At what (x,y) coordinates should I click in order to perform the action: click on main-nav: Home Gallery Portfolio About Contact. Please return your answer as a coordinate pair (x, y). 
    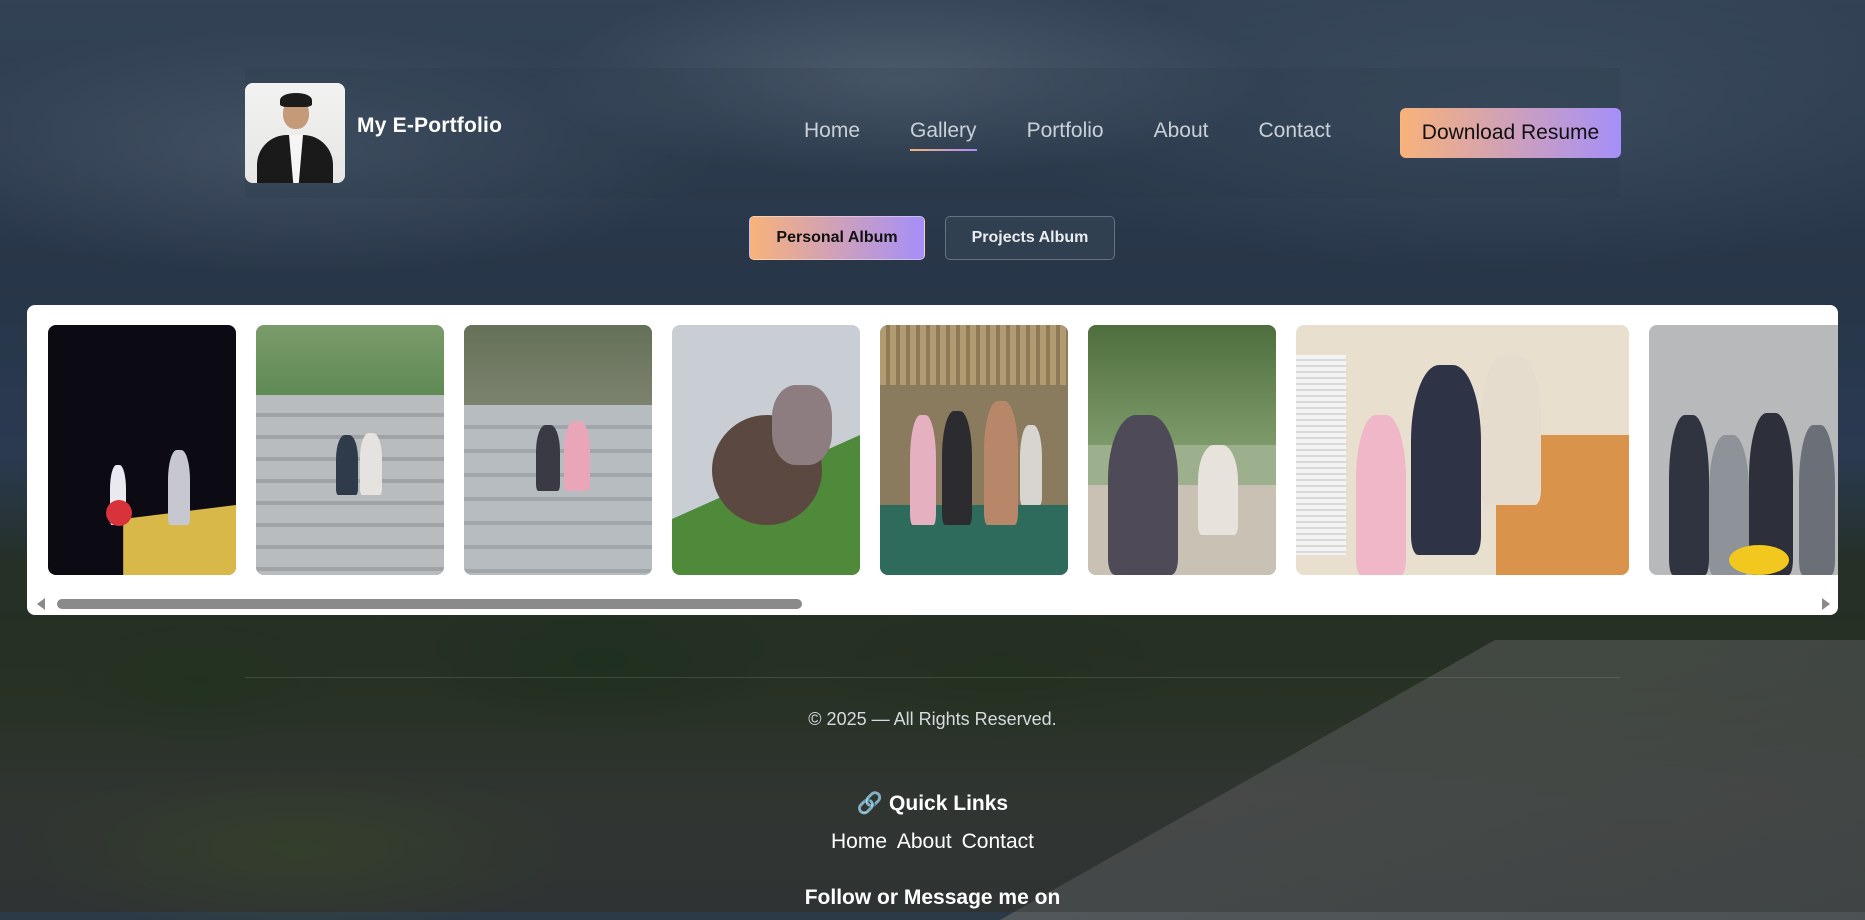
    Looking at the image, I should click on (1092, 135).